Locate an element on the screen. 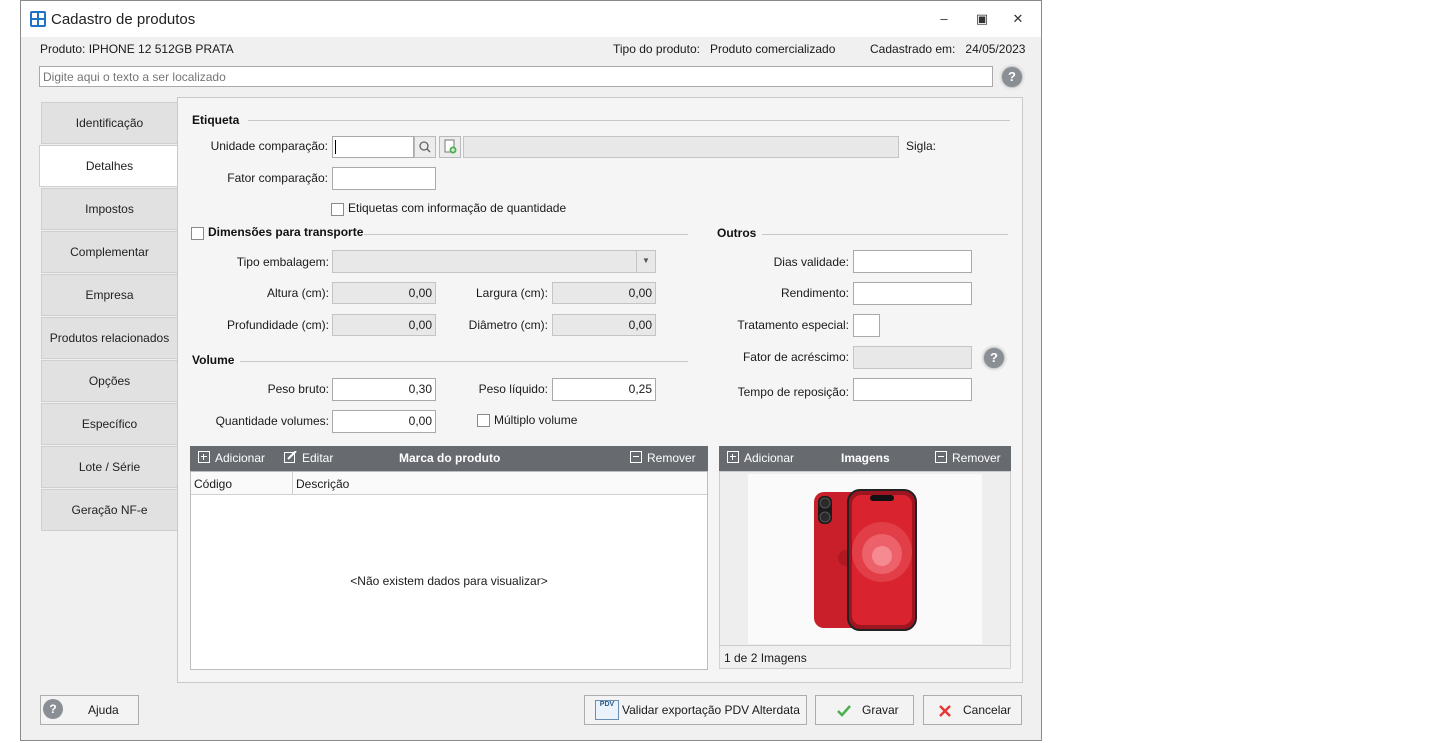 The image size is (1434, 743). peso-bruto-input: 0,30 is located at coordinates (384, 389).